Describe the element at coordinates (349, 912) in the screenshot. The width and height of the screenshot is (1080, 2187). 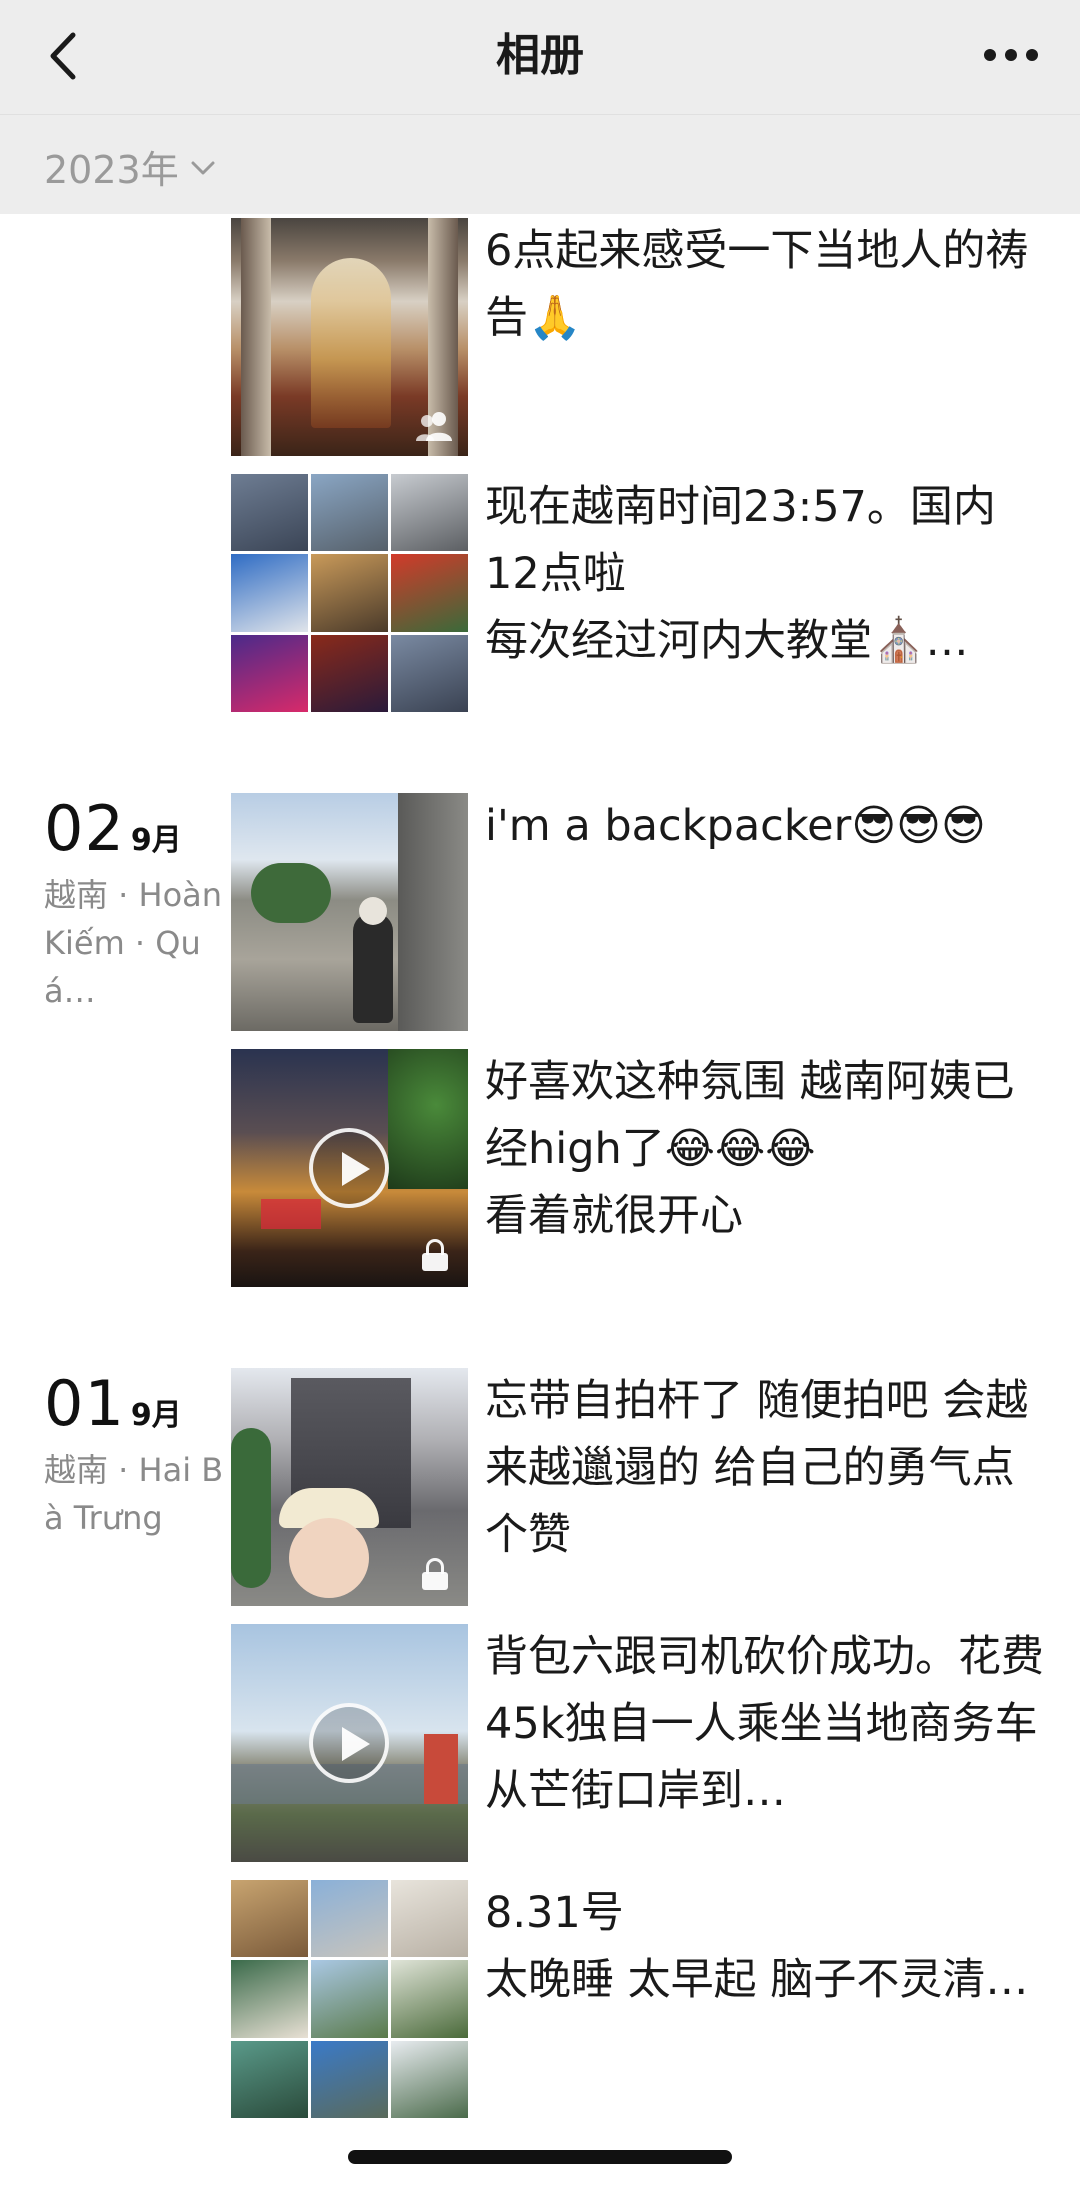
I see `post-photo-street` at that location.